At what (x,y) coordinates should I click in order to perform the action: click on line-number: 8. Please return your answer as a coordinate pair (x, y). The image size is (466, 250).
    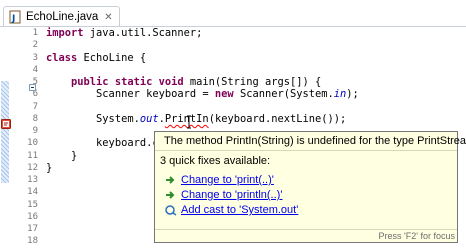
    Looking at the image, I should click on (35, 118).